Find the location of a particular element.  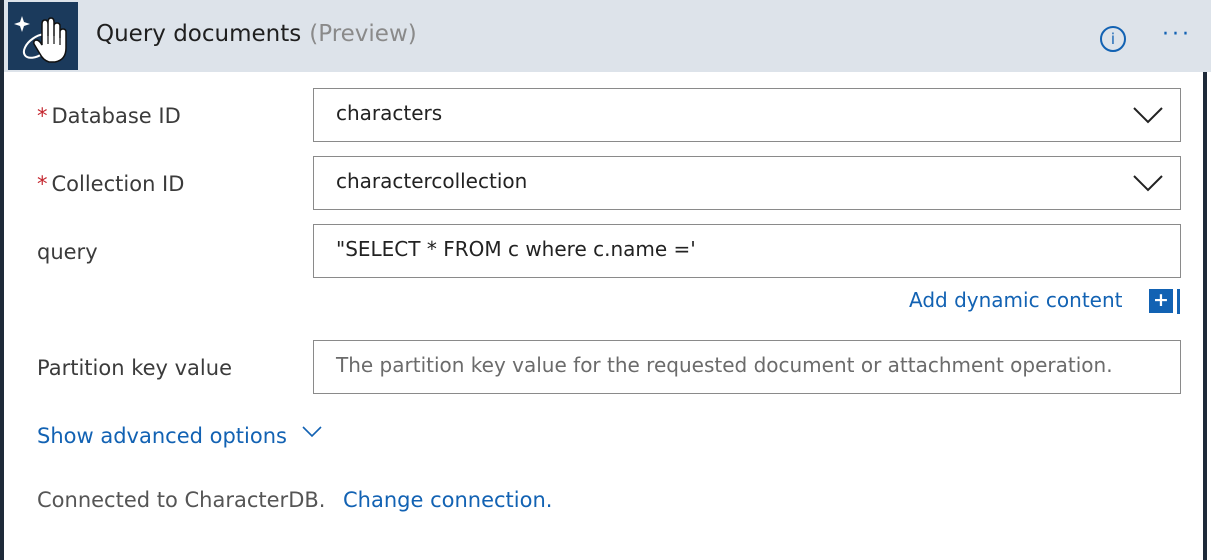

collection-id-label: * Collection ID is located at coordinates (110, 184).